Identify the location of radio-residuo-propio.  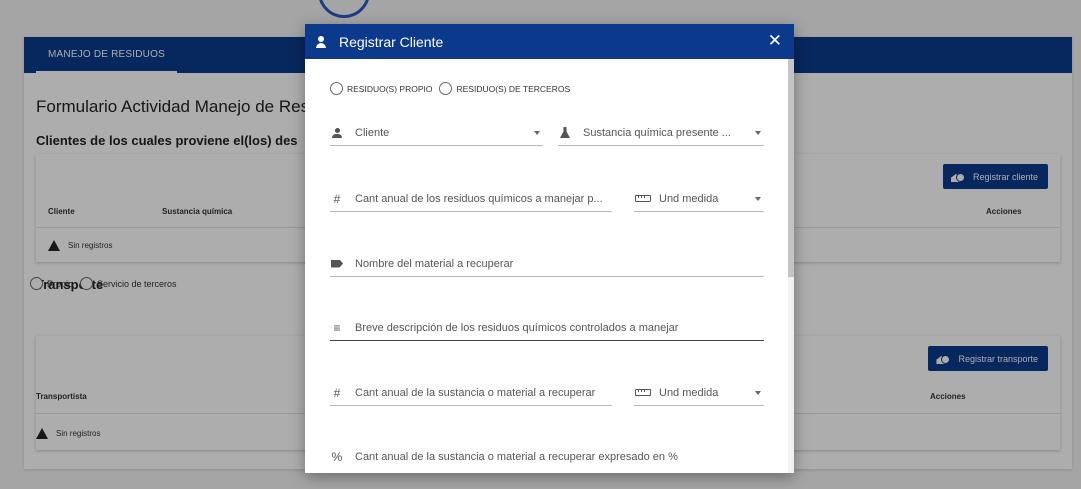
(336, 88).